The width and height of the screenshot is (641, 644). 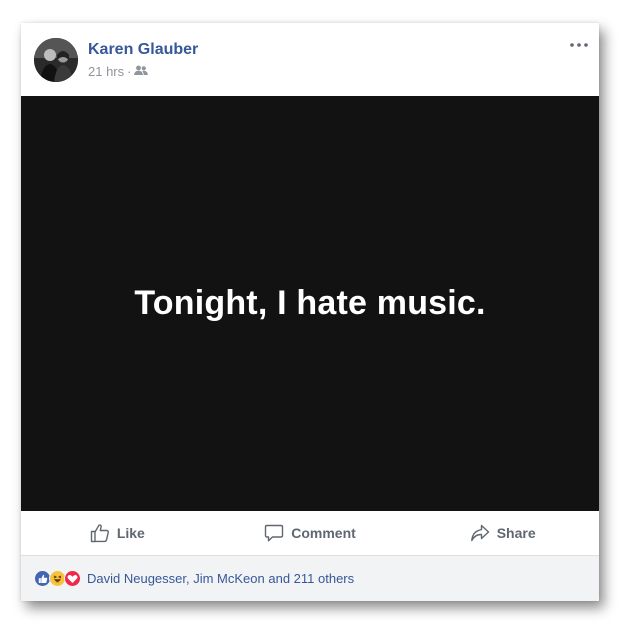 I want to click on more-options-icon, so click(x=579, y=45).